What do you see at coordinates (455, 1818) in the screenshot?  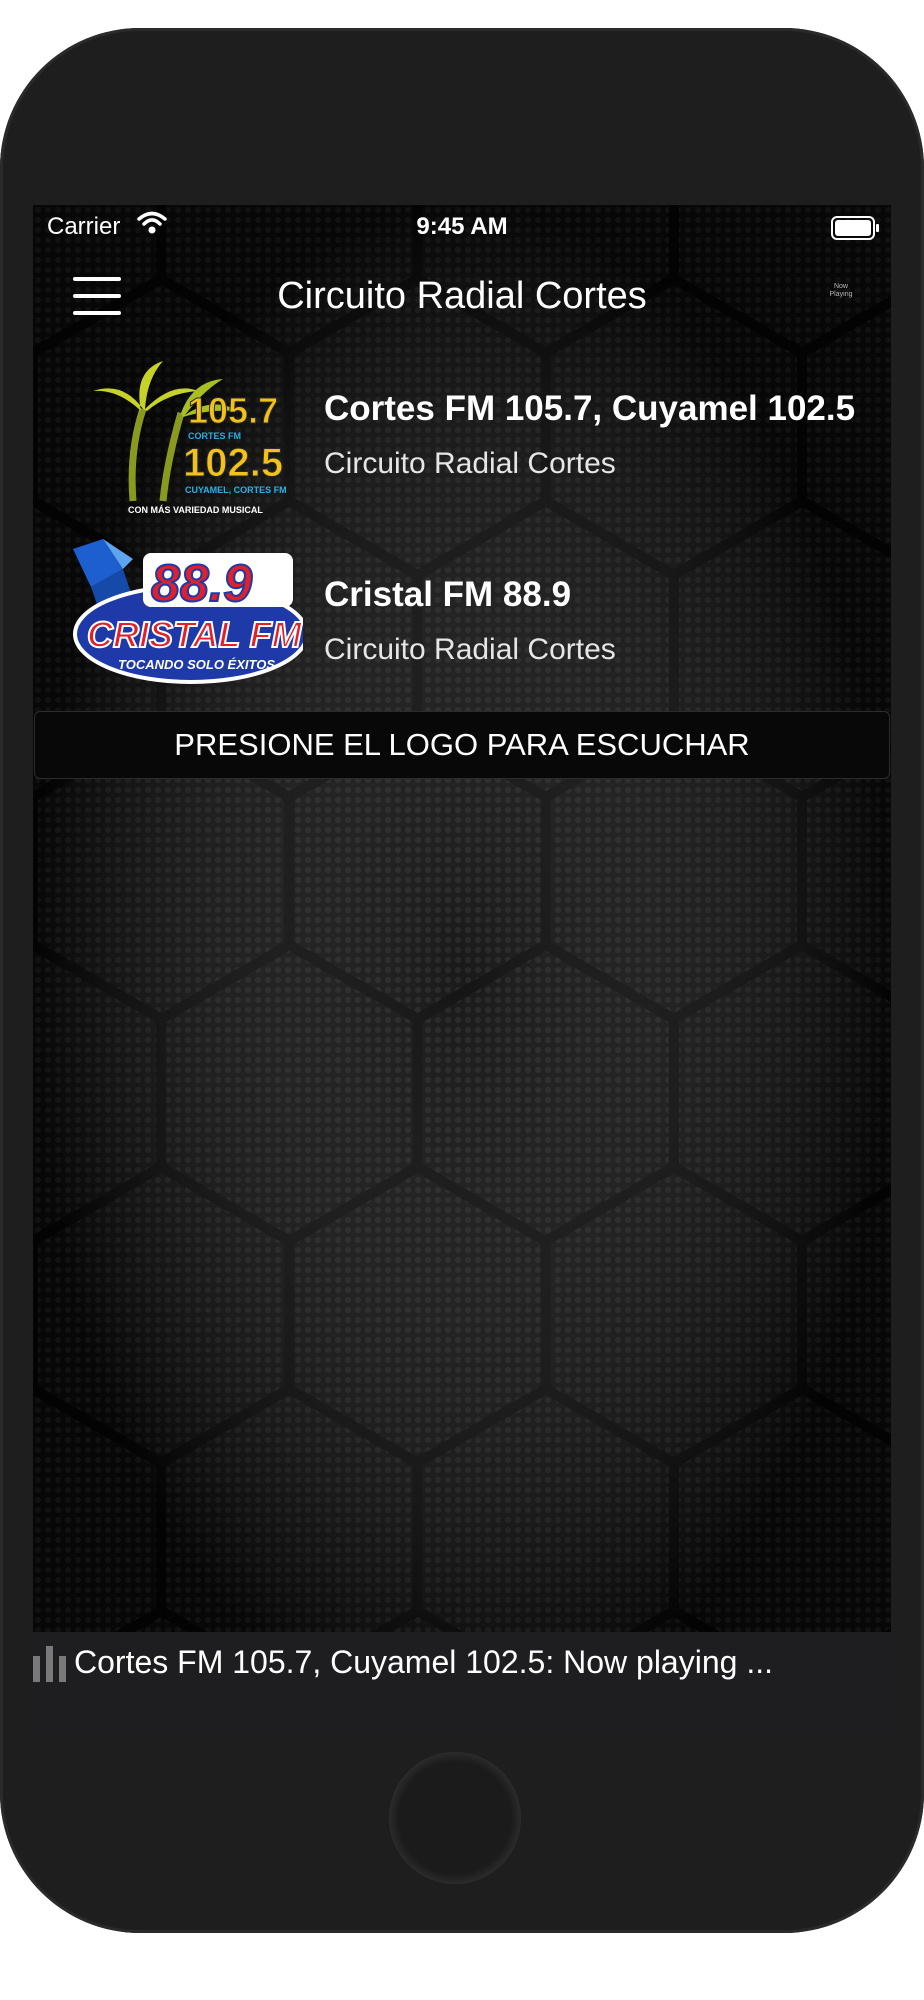 I see `home-button` at bounding box center [455, 1818].